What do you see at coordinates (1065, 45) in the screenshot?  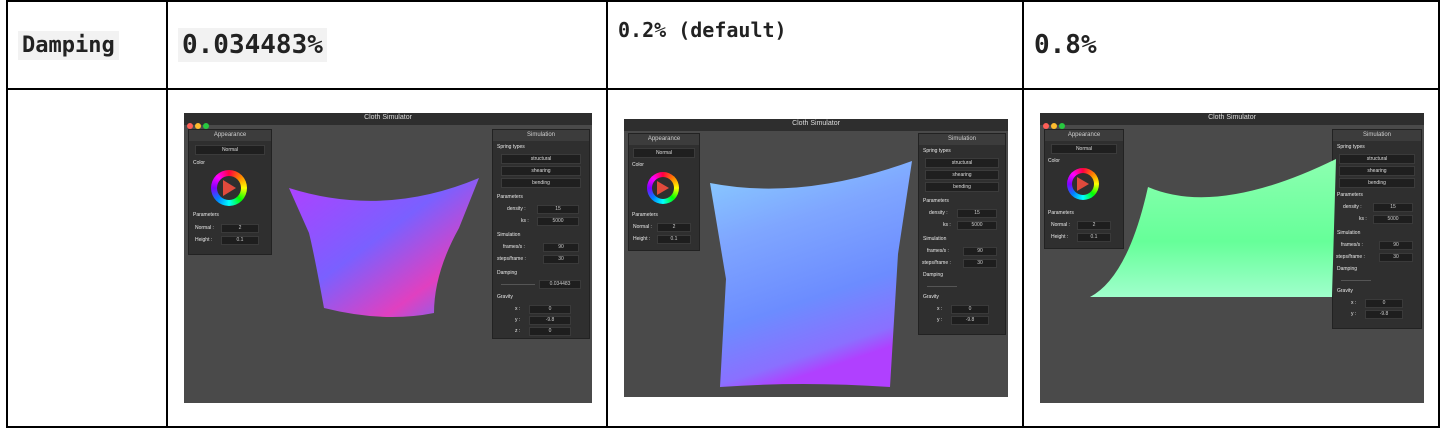 I see `col3-value: 0.8%` at bounding box center [1065, 45].